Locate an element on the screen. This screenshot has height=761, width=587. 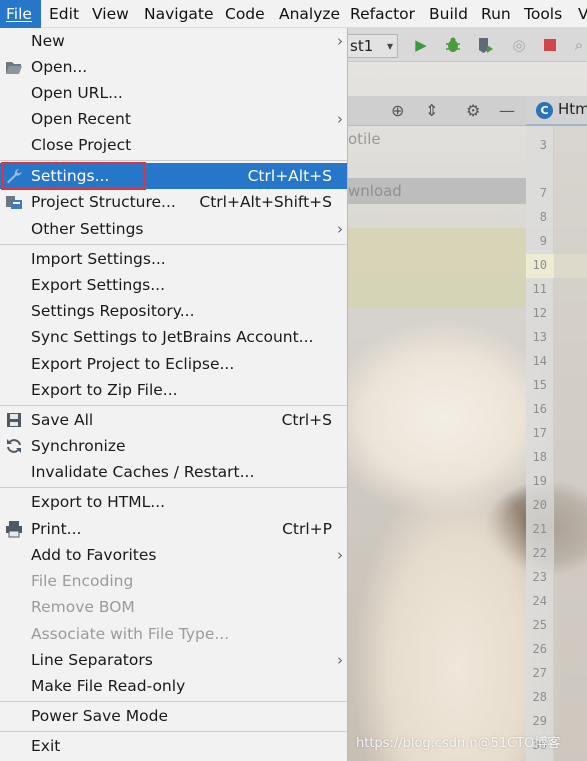
menu-item-label: Line Separators is located at coordinates (92, 660).